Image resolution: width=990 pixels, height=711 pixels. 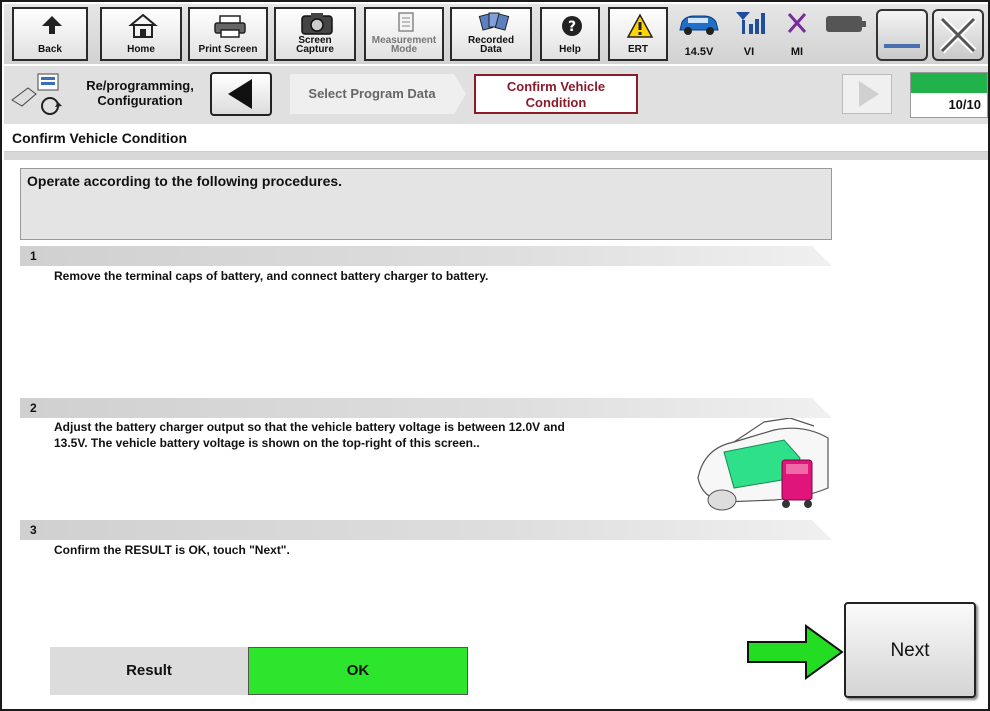 I want to click on current-step-line1: Confirm Vehicle, so click(x=556, y=86).